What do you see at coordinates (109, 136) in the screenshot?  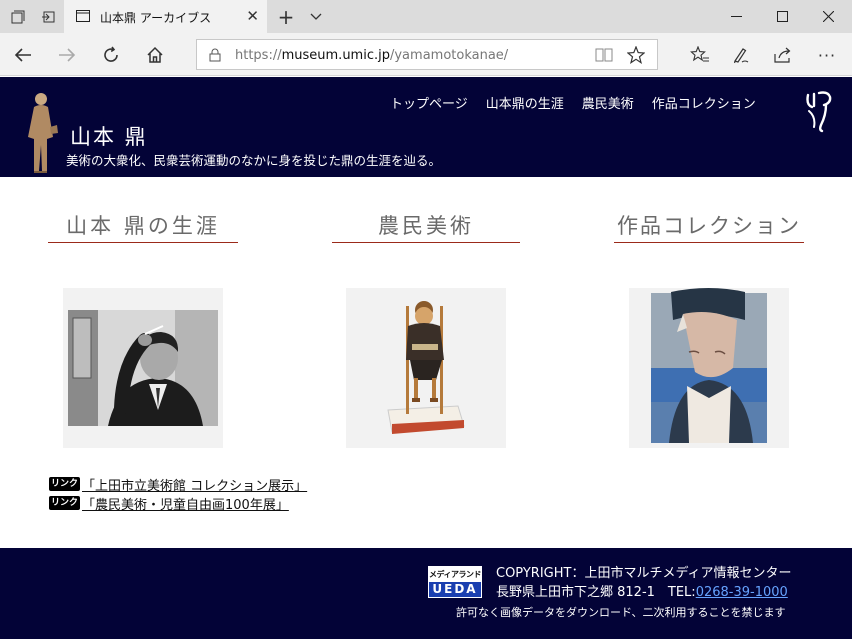 I see `site-title: 山本 鼎` at bounding box center [109, 136].